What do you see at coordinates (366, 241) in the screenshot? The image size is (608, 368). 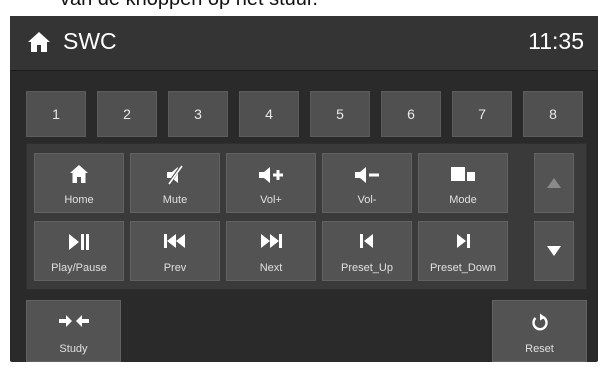 I see `skip-back-icon` at bounding box center [366, 241].